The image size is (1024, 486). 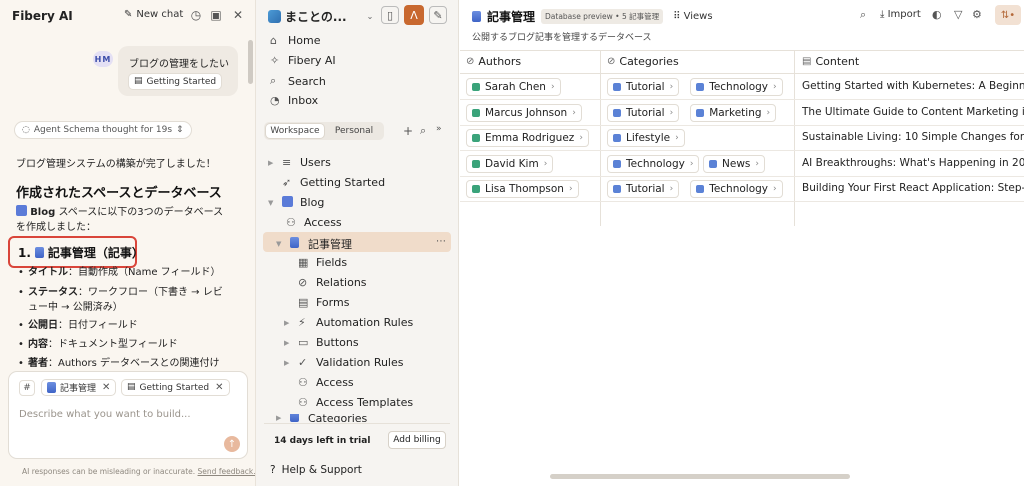 What do you see at coordinates (698, 16) in the screenshot?
I see `views-label: Views` at bounding box center [698, 16].